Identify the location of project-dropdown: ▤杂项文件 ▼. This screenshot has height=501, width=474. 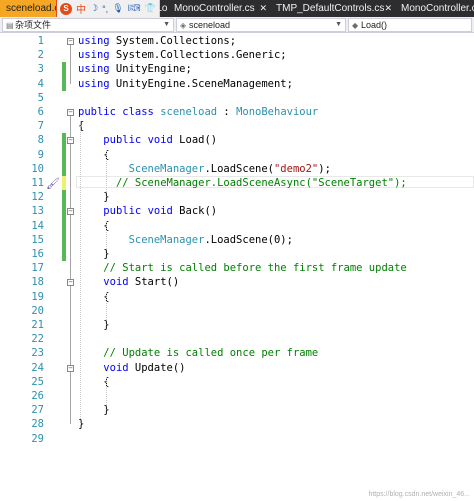
(88, 25).